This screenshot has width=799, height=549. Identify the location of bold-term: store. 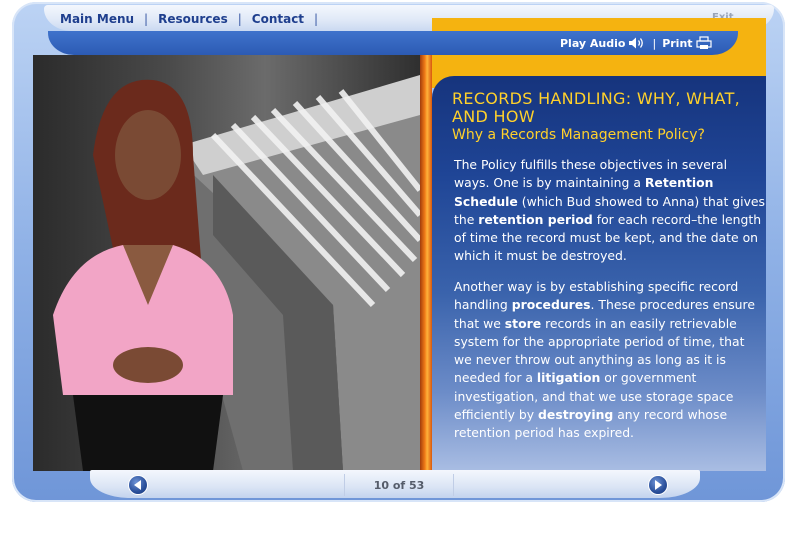
(523, 323).